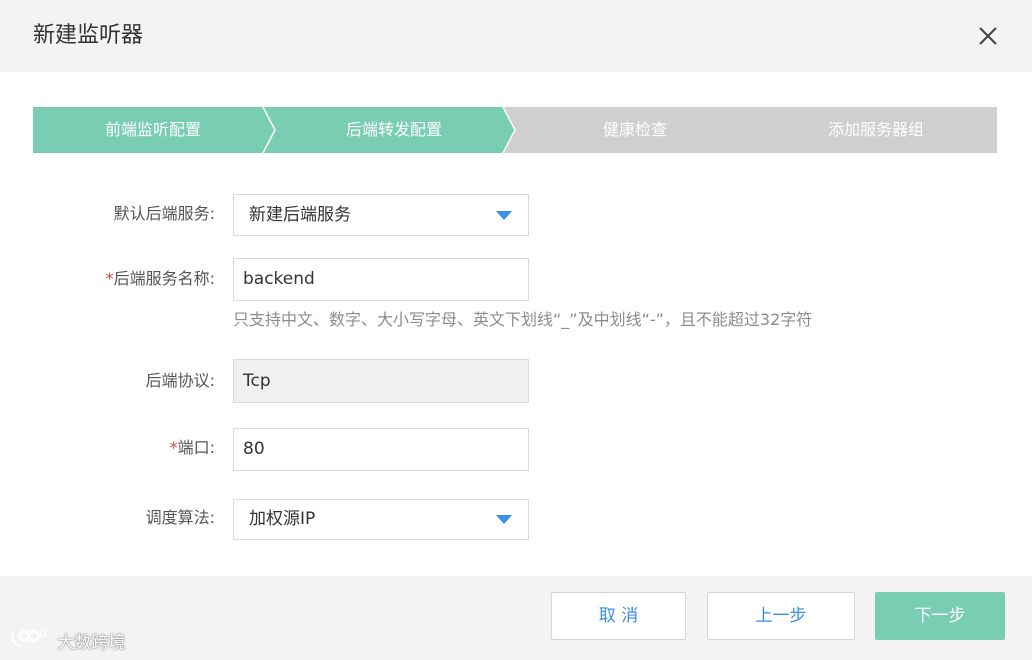 Image resolution: width=1032 pixels, height=660 pixels. What do you see at coordinates (988, 36) in the screenshot?
I see `close-icon` at bounding box center [988, 36].